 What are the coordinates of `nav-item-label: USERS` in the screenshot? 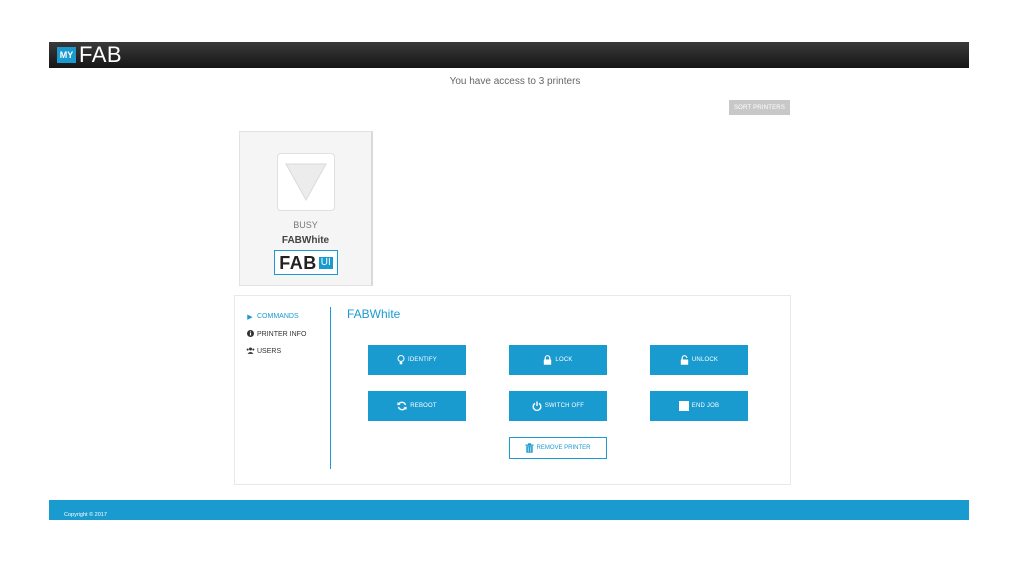 It's located at (269, 352).